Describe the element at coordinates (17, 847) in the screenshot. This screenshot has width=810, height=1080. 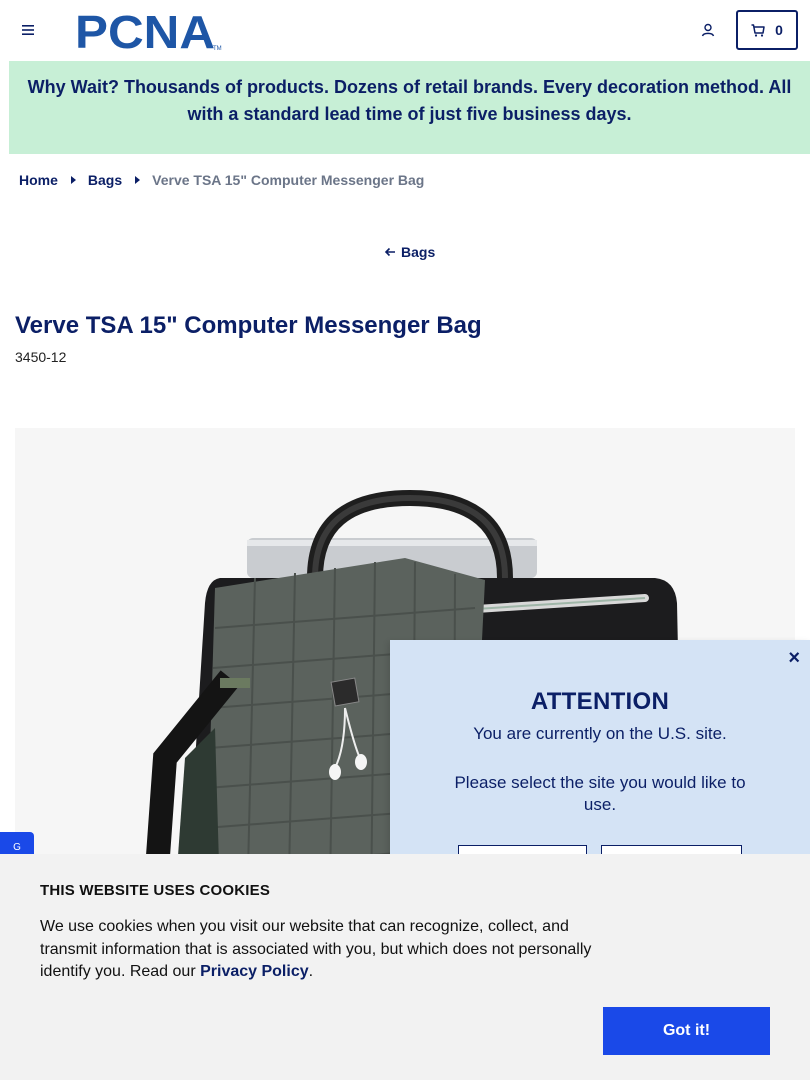
I see `side-tab-label: G` at that location.